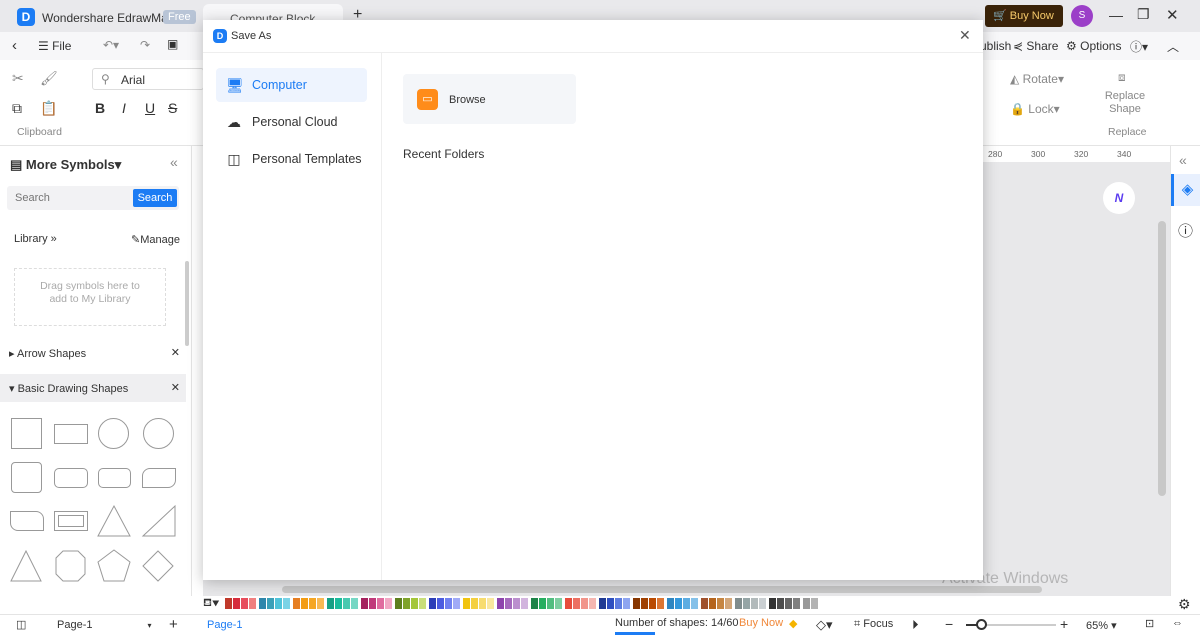  Describe the element at coordinates (54, 46) in the screenshot. I see `file-menu: ☰ File` at that location.